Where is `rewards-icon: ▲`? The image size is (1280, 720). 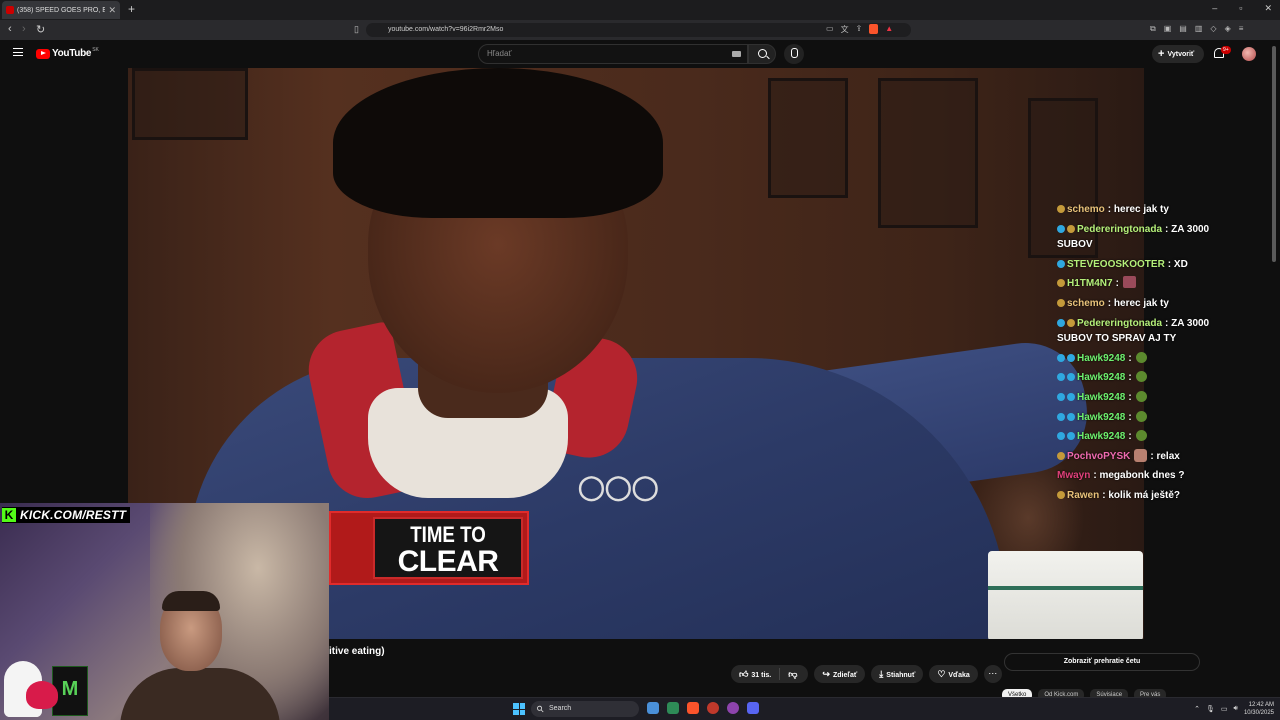 rewards-icon: ▲ is located at coordinates (889, 29).